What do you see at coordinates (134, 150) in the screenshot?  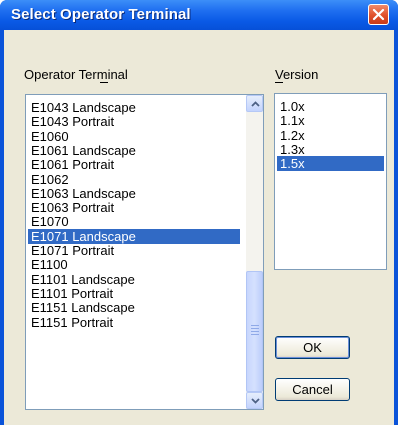 I see `list-item: E1061 Landscape` at bounding box center [134, 150].